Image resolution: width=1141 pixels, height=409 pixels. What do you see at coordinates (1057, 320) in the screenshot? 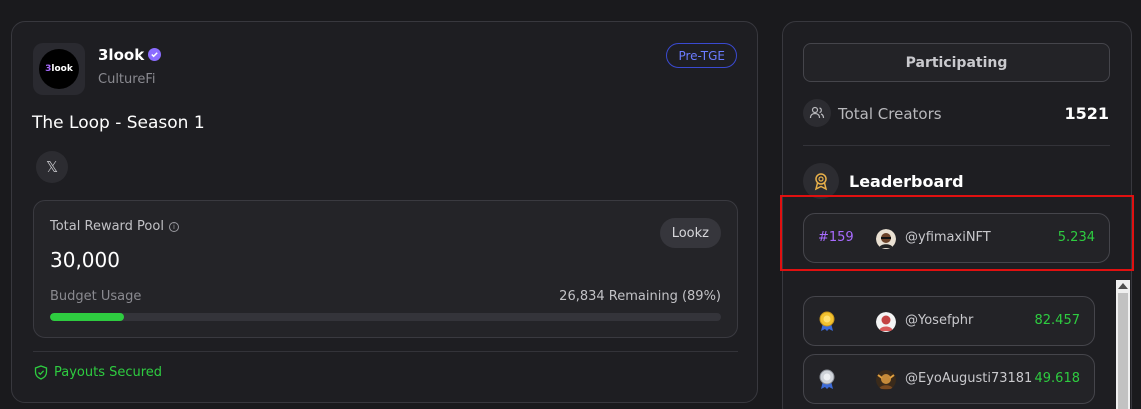
I see `leaderboard-score: 82.457` at bounding box center [1057, 320].